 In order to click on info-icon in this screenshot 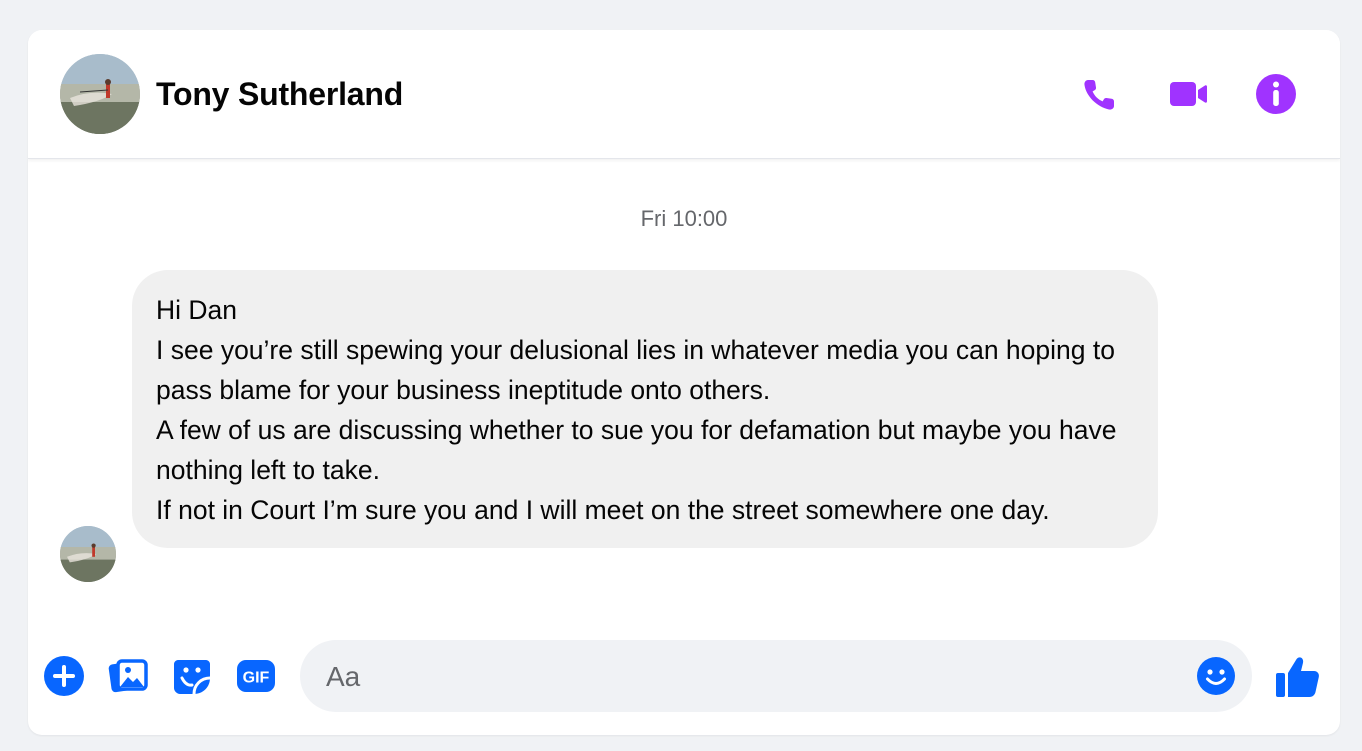, I will do `click(1276, 94)`.